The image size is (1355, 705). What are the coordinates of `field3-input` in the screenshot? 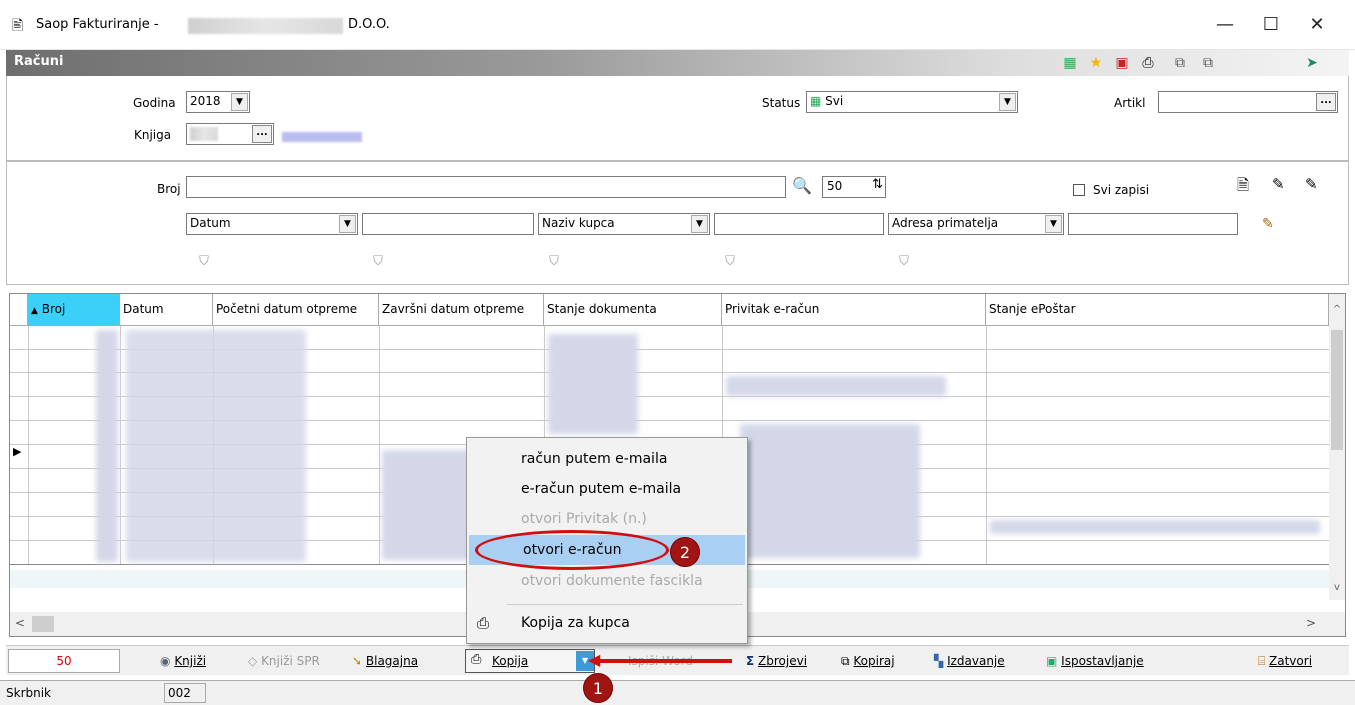 It's located at (1153, 224).